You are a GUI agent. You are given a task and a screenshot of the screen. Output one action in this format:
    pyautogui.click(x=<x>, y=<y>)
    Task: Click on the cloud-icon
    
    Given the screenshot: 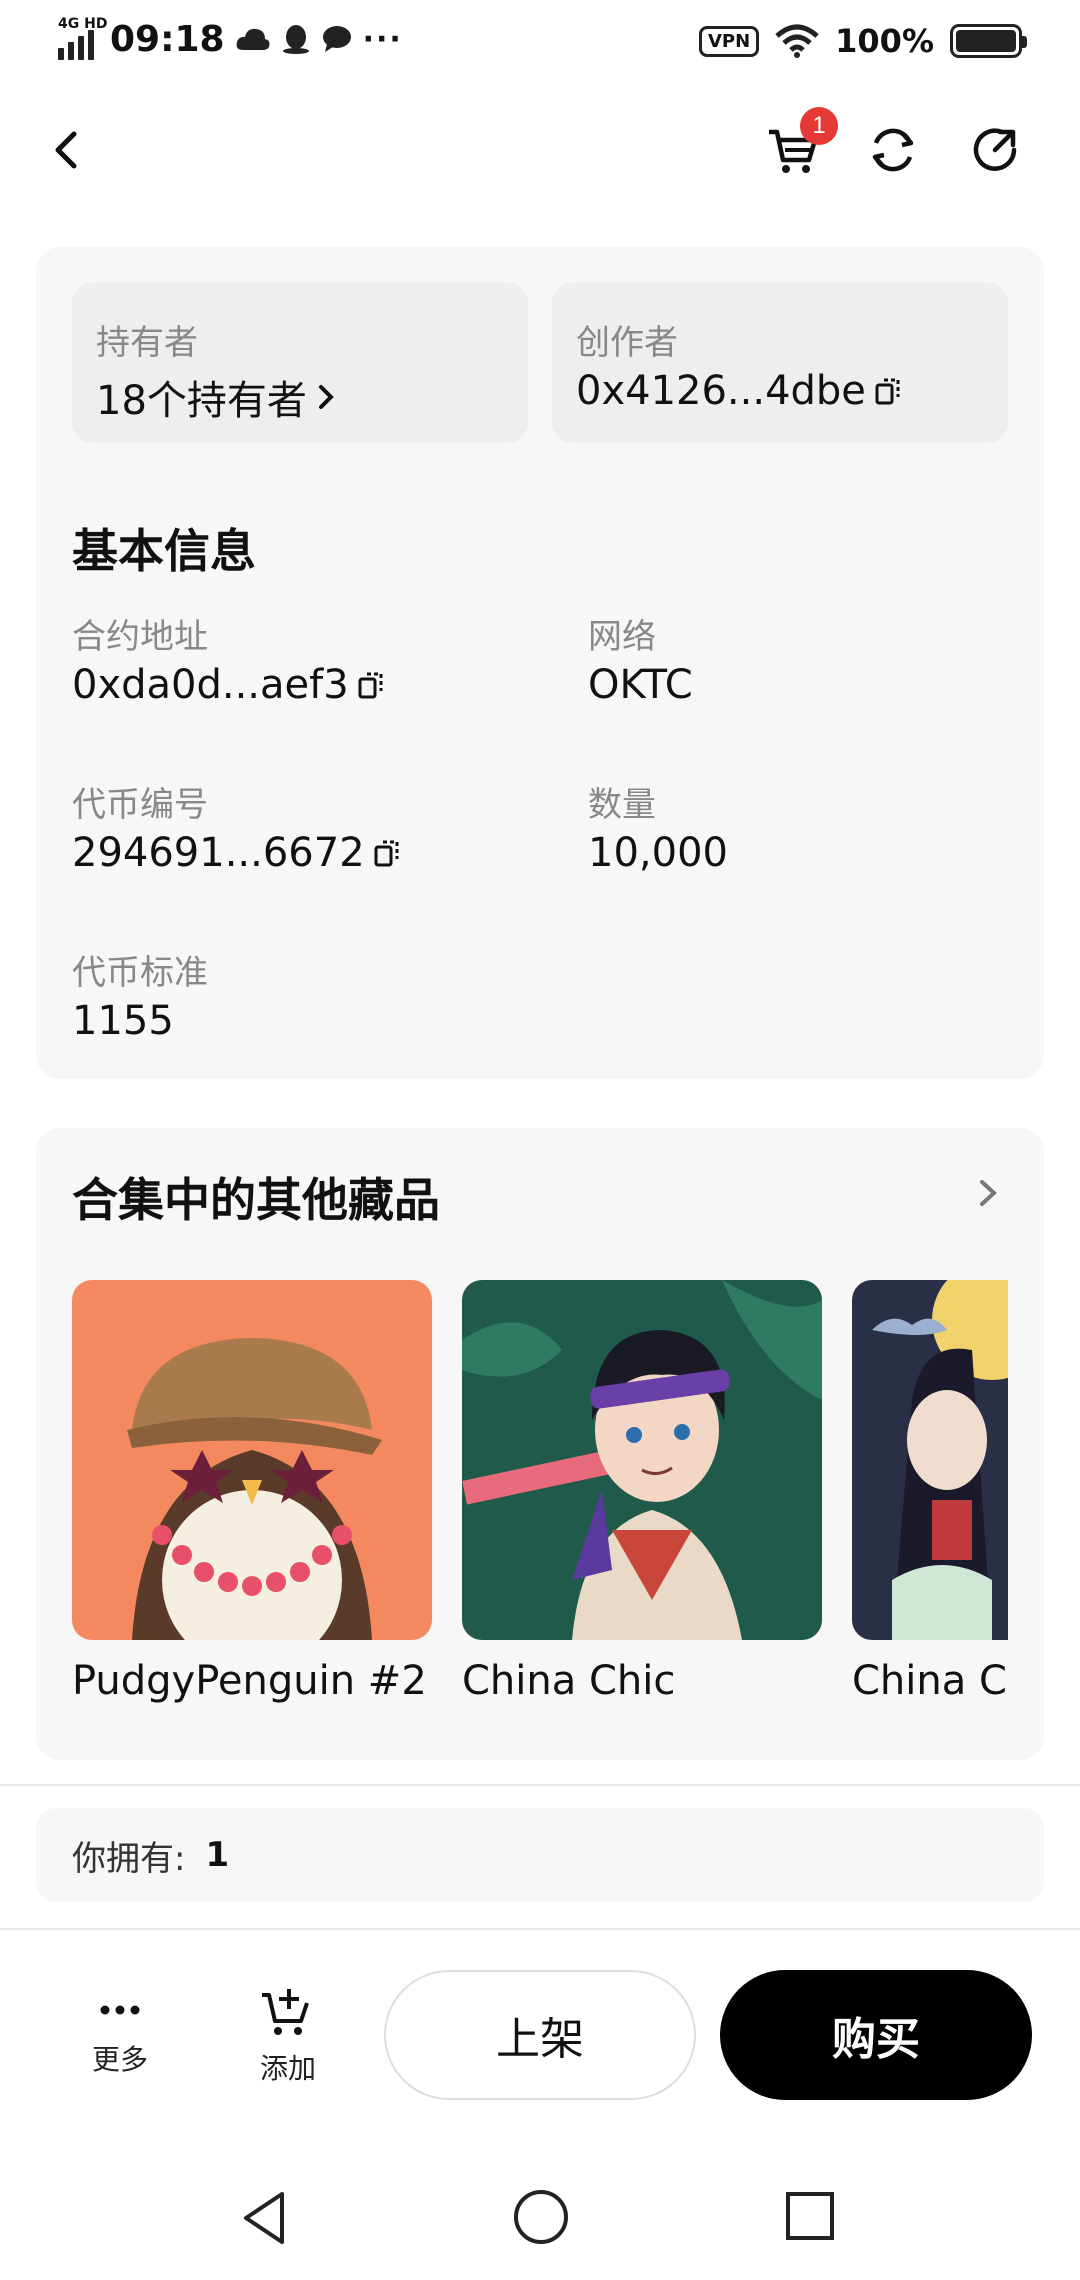 What is the action you would take?
    pyautogui.click(x=253, y=39)
    